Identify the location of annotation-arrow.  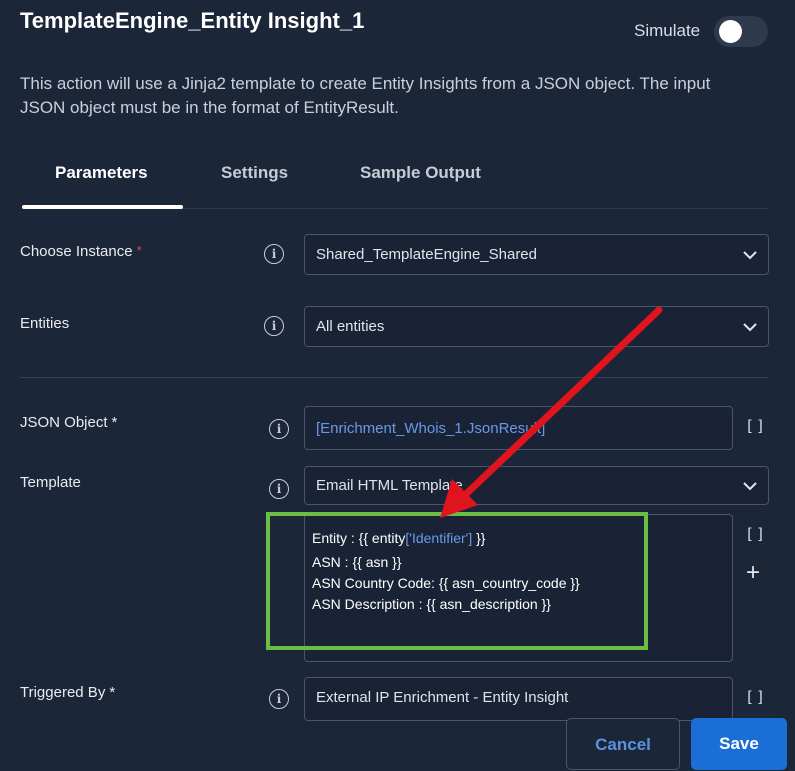
(551, 412).